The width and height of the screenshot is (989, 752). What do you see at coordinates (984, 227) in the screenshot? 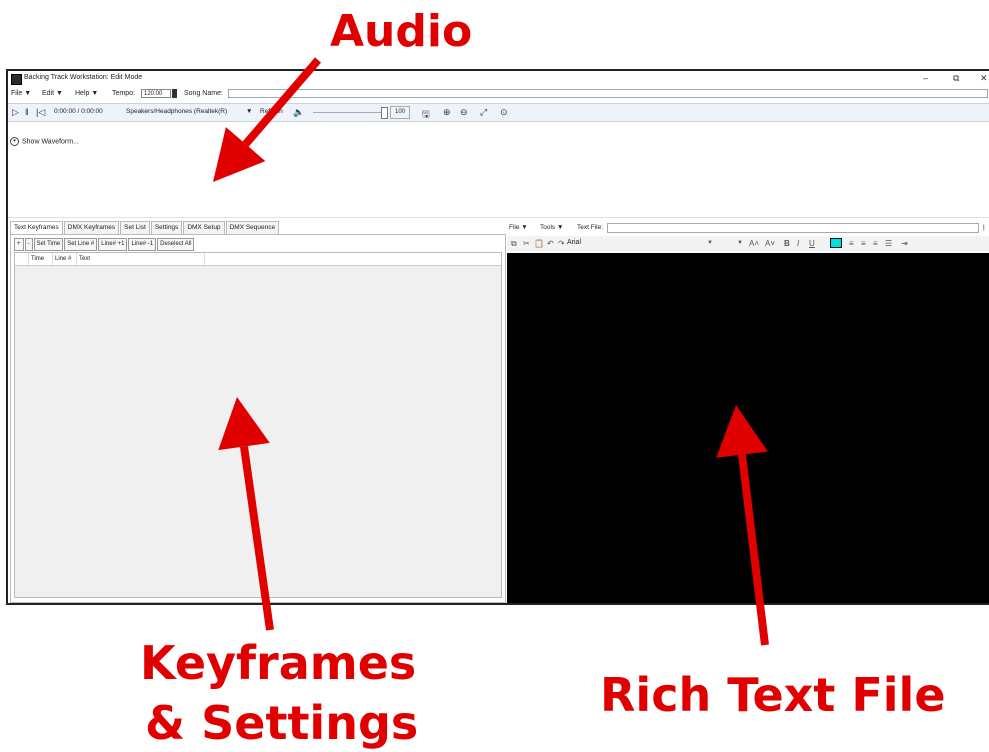
I see `browse-button: |` at bounding box center [984, 227].